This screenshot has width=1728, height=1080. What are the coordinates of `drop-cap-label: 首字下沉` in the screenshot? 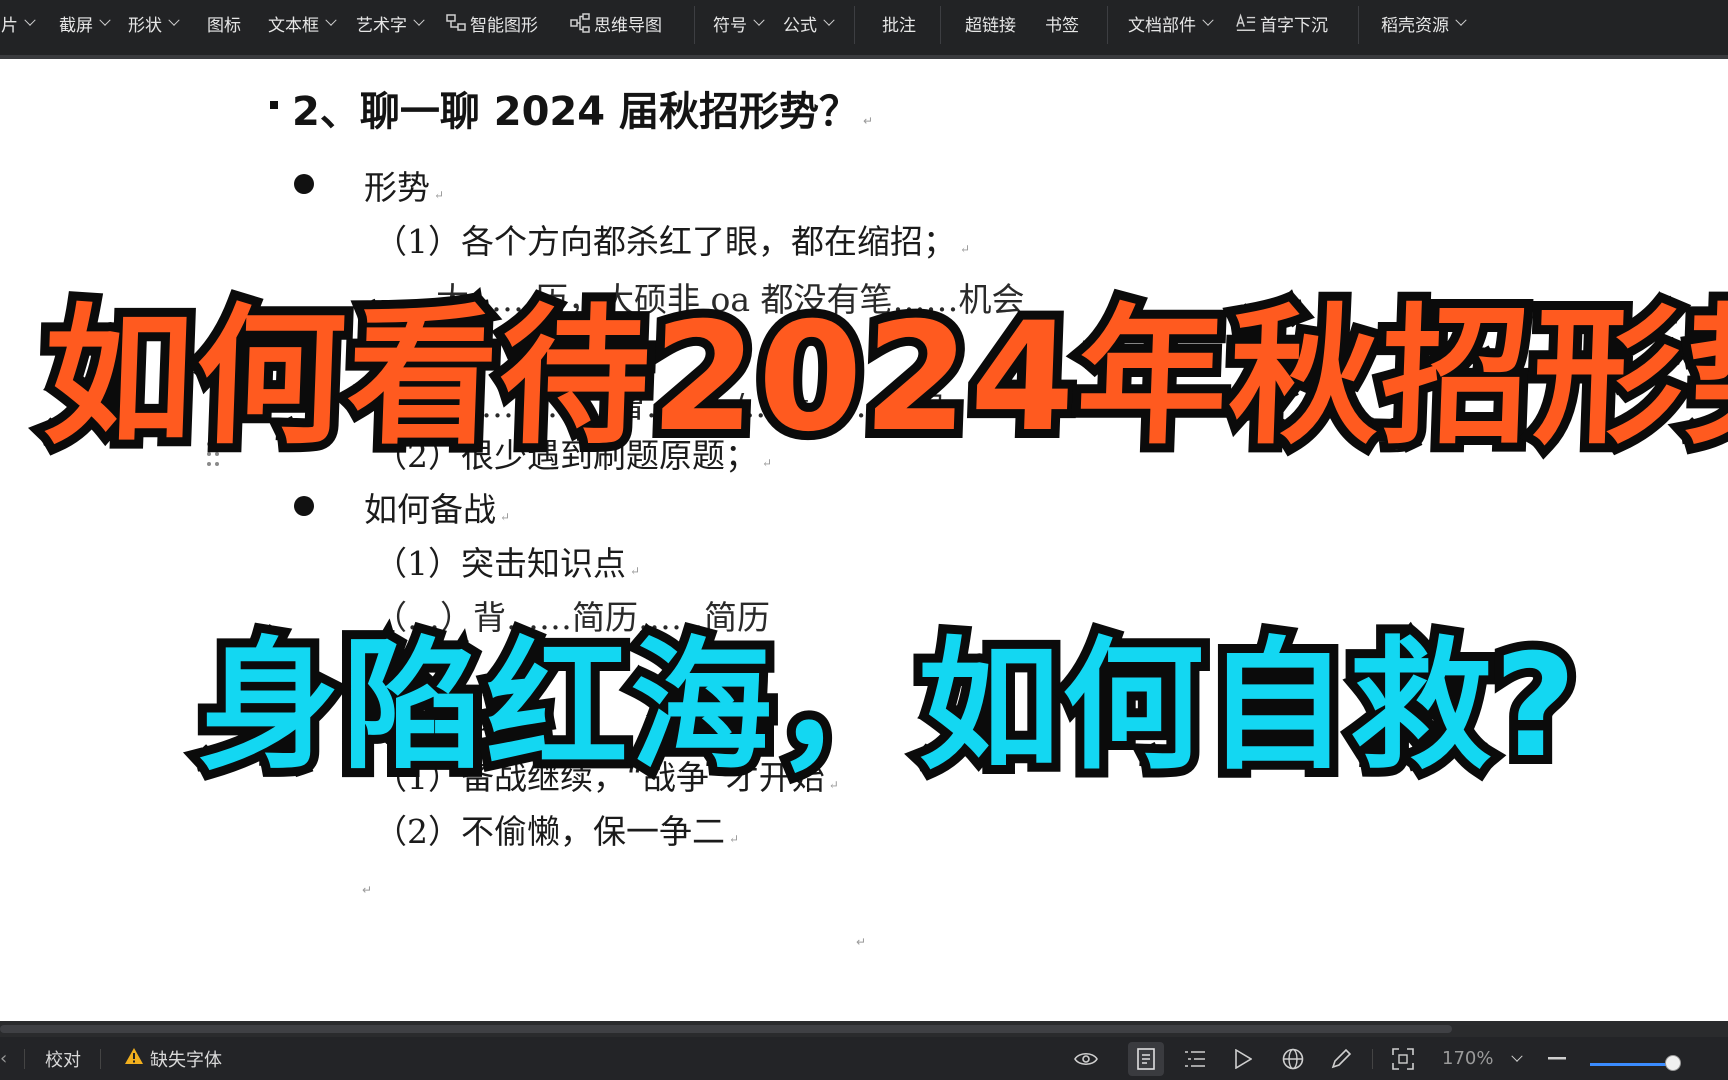 It's located at (1294, 25).